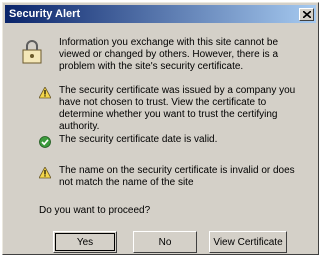 The image size is (323, 259). I want to click on no-button: No, so click(165, 242).